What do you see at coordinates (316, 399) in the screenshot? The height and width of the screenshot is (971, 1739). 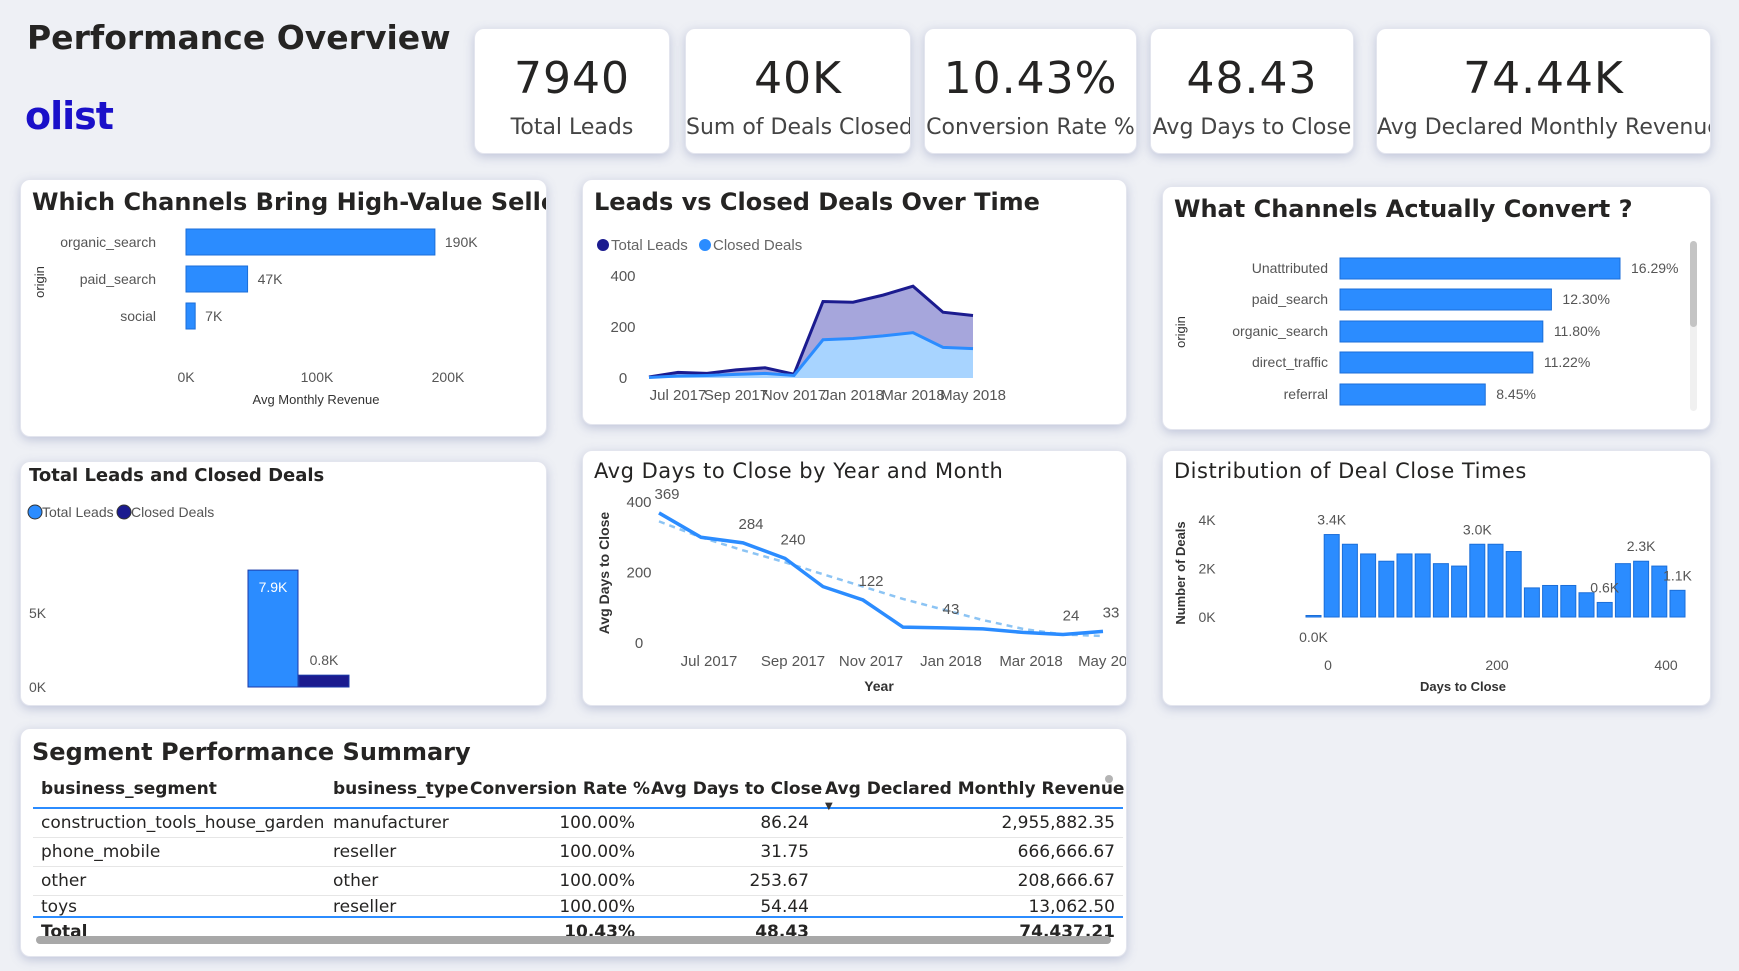 I see `x-axis-title: Avg Monthly Revenue` at bounding box center [316, 399].